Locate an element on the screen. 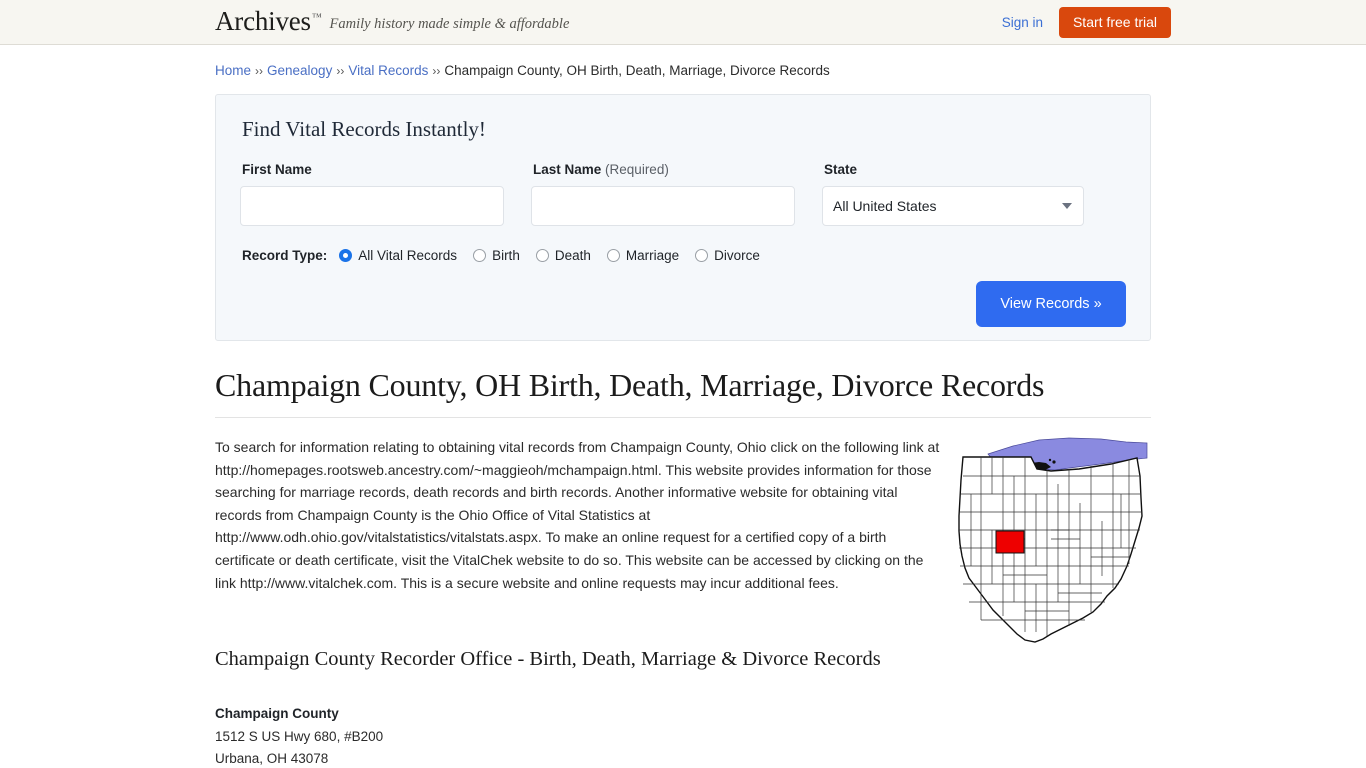 The image size is (1366, 768). site-tagline: Family history made simple & affordable is located at coordinates (449, 23).